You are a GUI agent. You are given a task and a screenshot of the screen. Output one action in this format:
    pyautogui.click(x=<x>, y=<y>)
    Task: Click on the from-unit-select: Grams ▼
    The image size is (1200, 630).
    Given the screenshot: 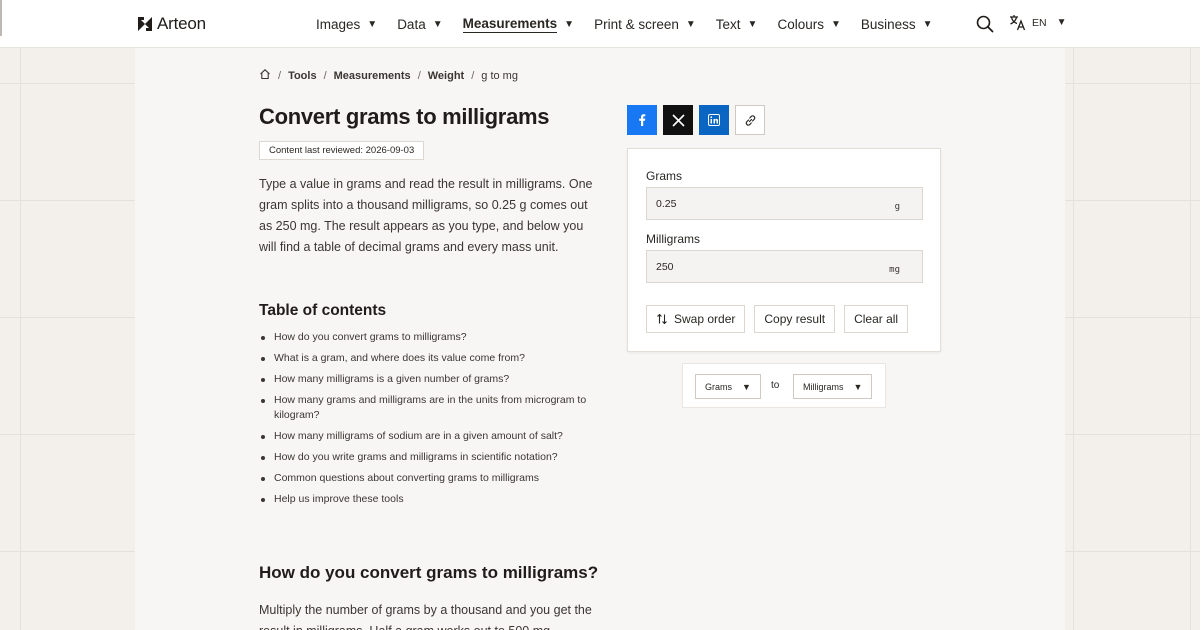 What is the action you would take?
    pyautogui.click(x=728, y=386)
    